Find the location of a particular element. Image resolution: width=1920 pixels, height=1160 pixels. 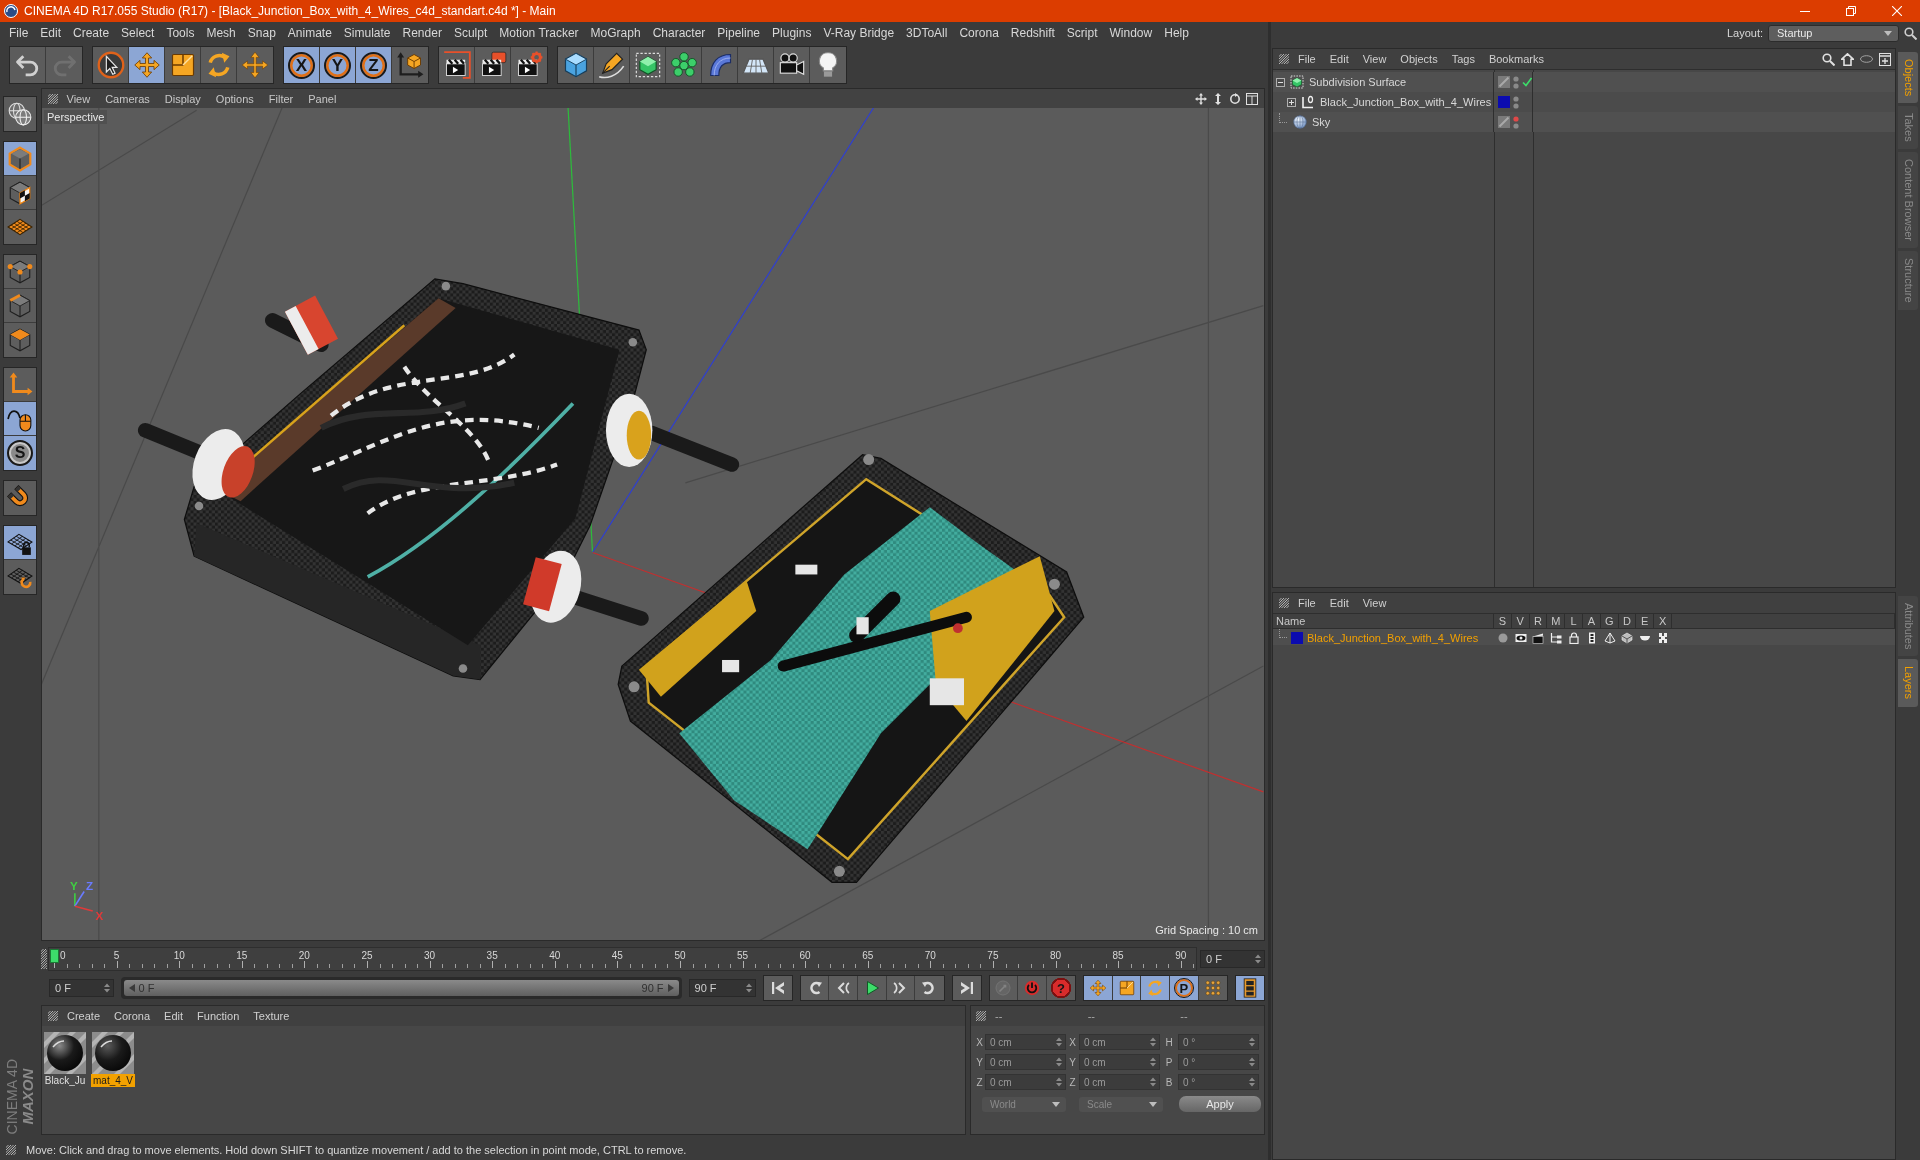

plus-box-icon is located at coordinates (1291, 102).